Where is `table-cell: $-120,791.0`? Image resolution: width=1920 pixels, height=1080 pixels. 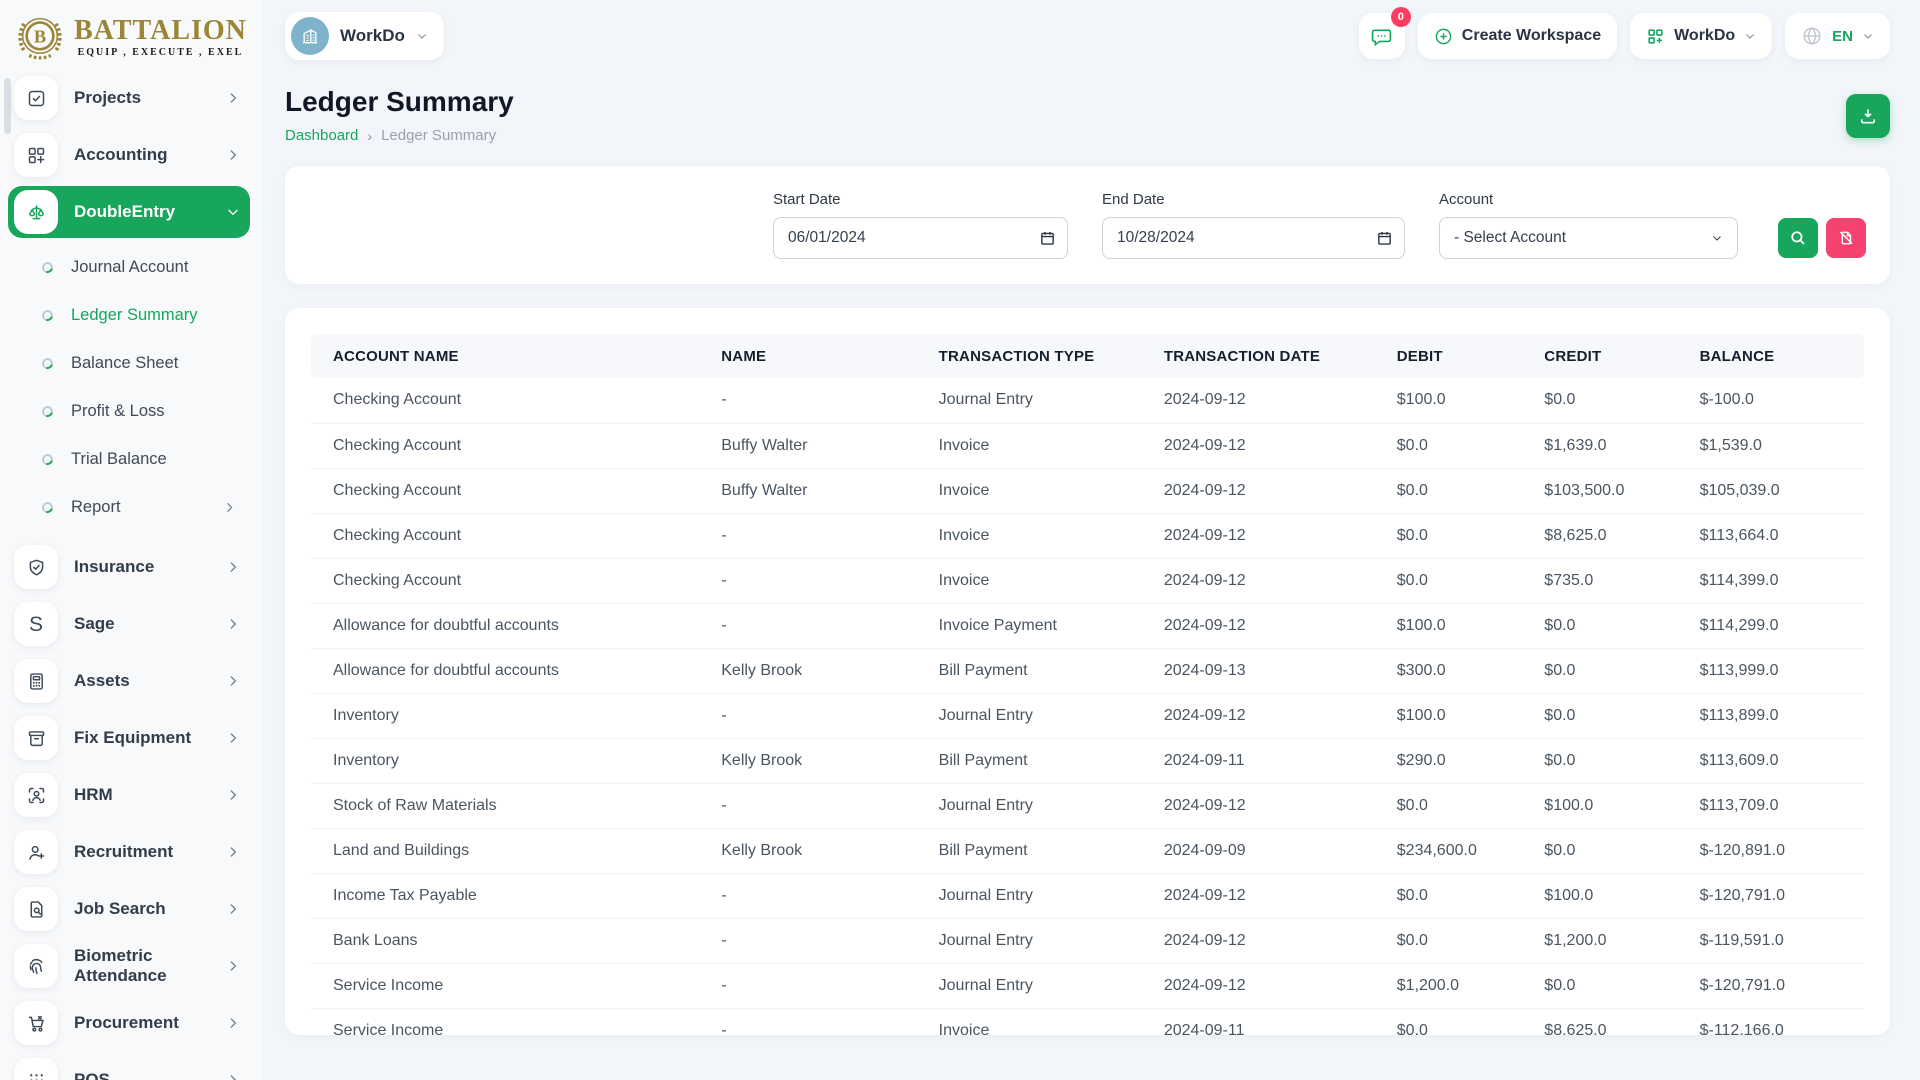 table-cell: $-120,791.0 is located at coordinates (1770, 986).